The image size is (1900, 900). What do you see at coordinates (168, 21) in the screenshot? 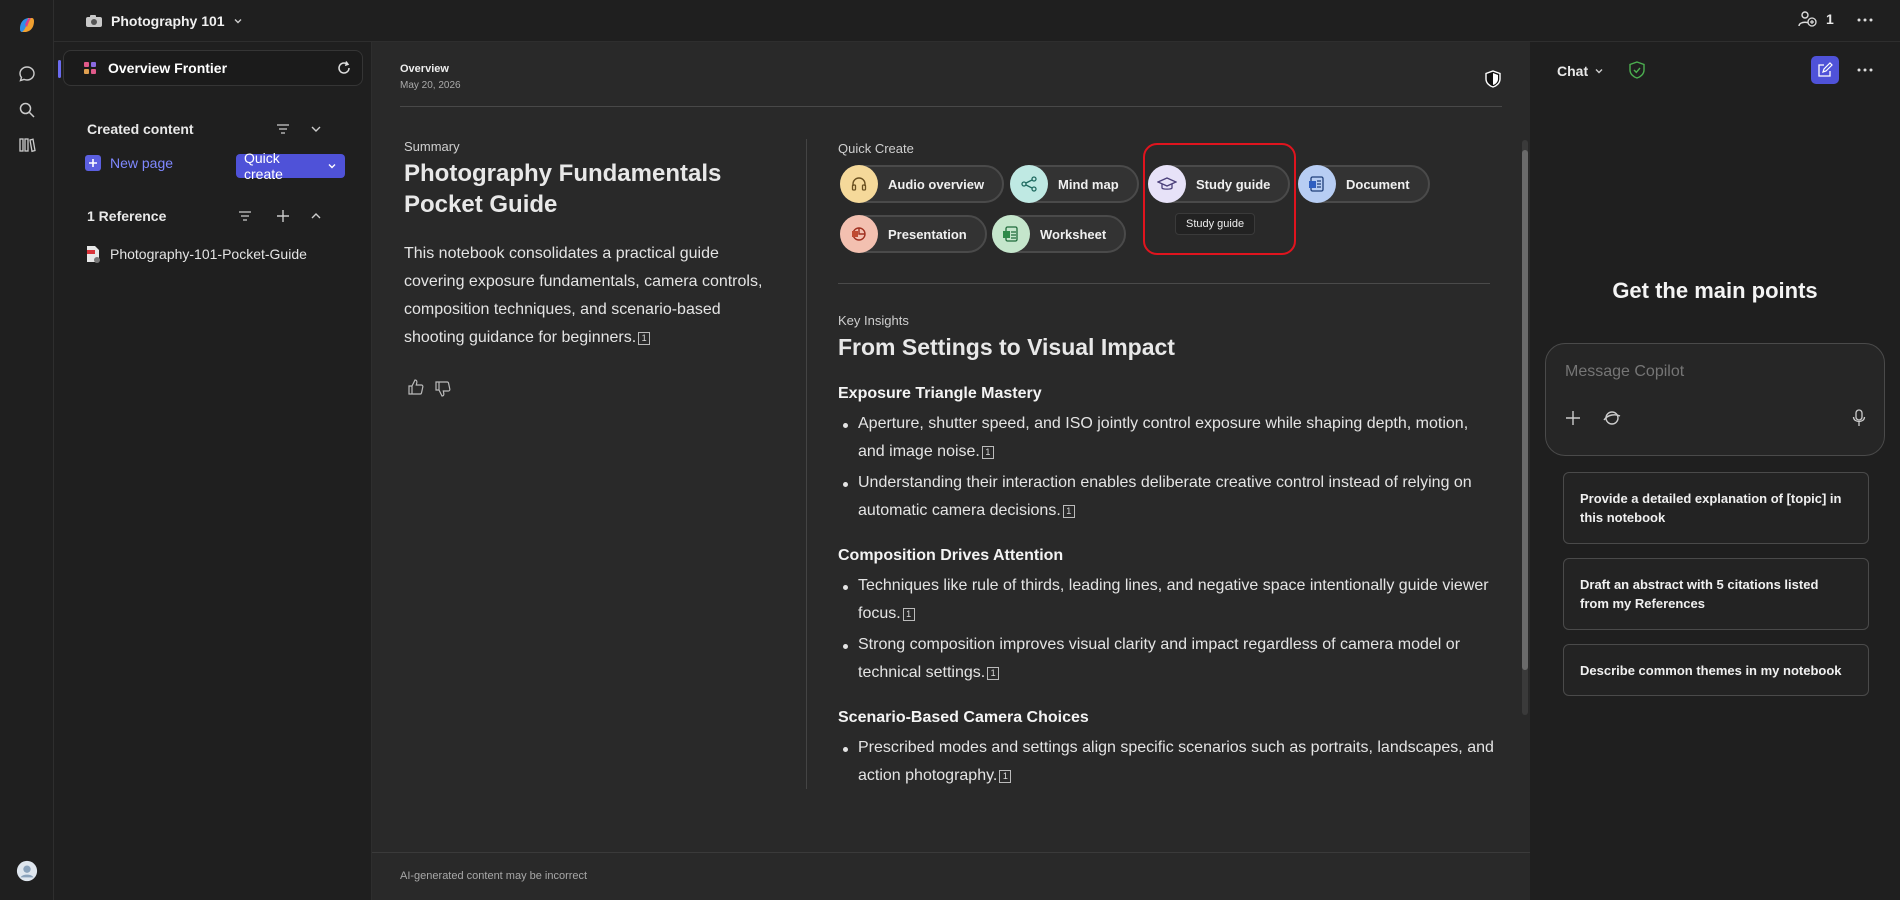
I see `notebook-title: Photography 101` at bounding box center [168, 21].